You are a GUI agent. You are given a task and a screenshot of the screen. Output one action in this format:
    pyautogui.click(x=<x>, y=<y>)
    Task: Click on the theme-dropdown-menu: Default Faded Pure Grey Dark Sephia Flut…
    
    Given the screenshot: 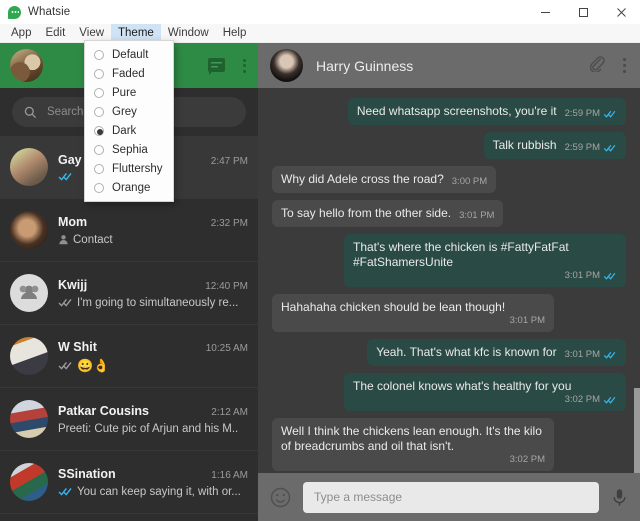 What is the action you would take?
    pyautogui.click(x=129, y=121)
    